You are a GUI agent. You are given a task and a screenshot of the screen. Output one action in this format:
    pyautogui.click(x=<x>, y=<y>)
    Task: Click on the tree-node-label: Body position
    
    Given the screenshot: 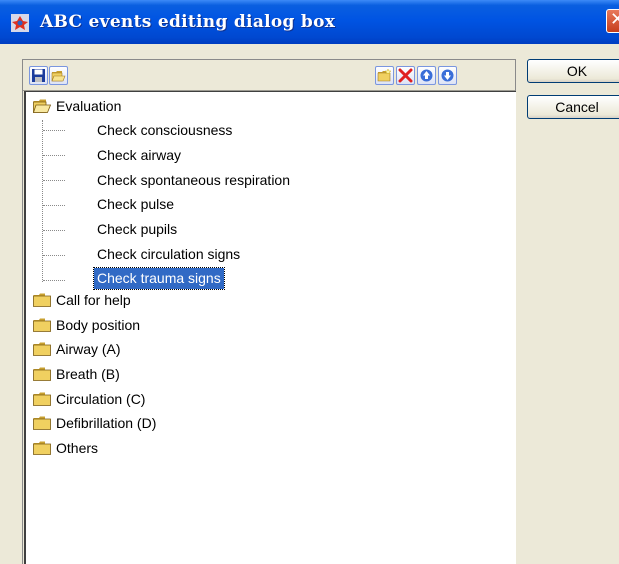 What is the action you would take?
    pyautogui.click(x=98, y=325)
    